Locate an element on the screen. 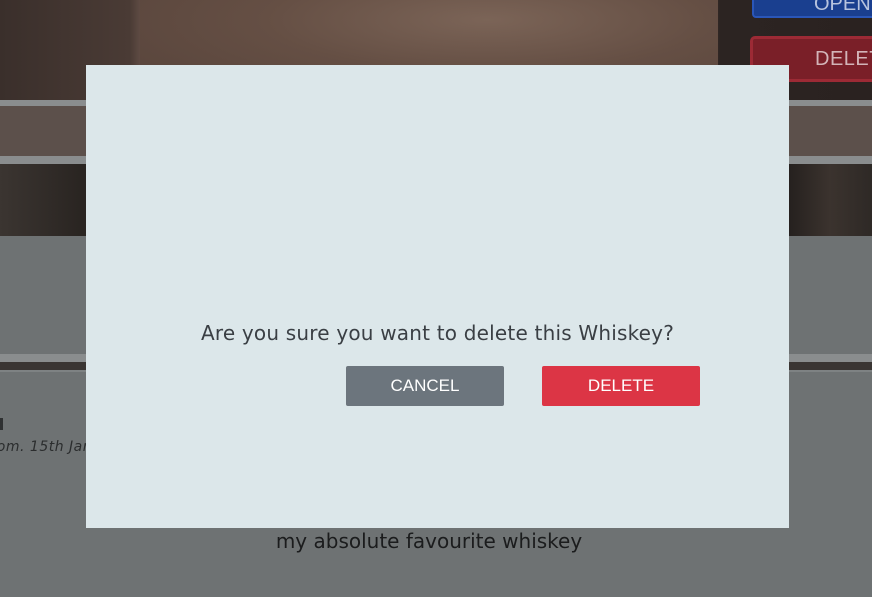  whiskey-note: my absolute favourite whiskey is located at coordinates (429, 541).